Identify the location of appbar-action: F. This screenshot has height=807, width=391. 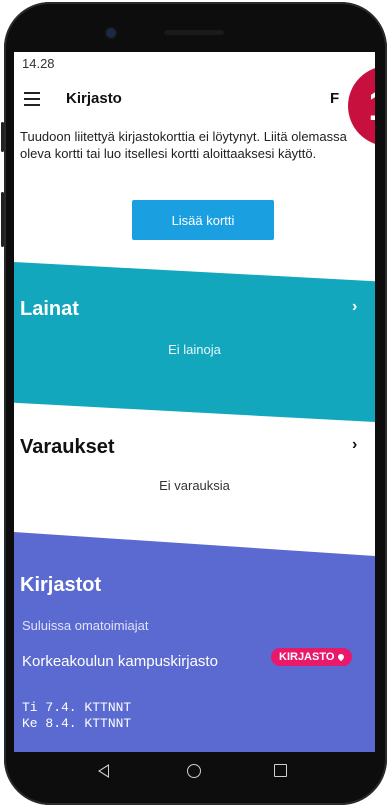
(334, 98).